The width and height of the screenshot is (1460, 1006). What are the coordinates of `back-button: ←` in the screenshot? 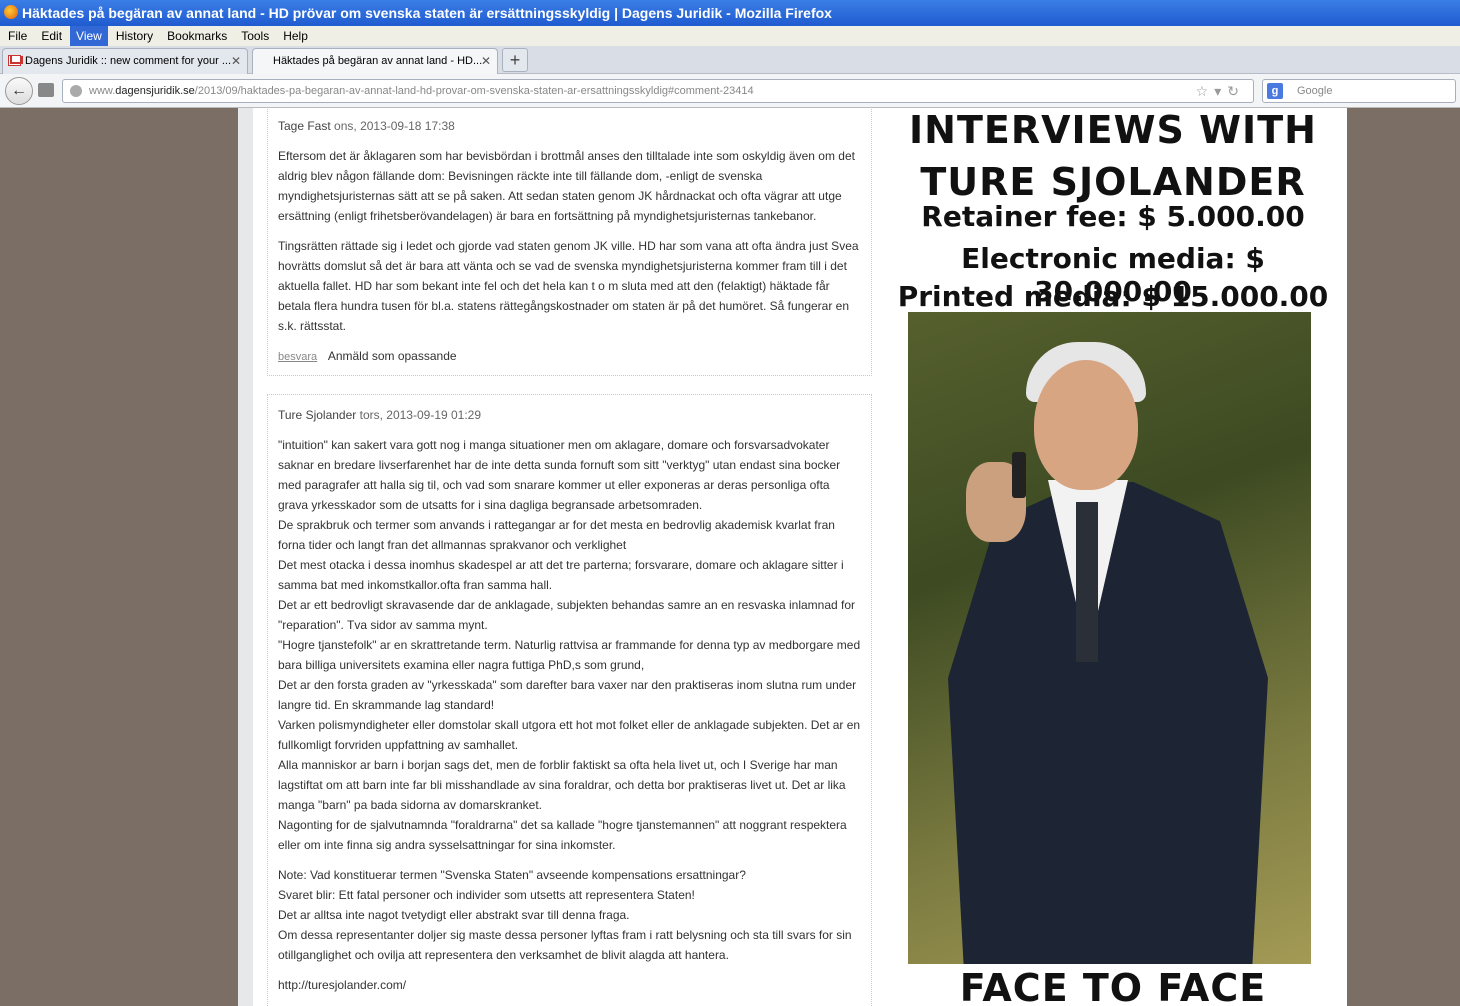 It's located at (19, 91).